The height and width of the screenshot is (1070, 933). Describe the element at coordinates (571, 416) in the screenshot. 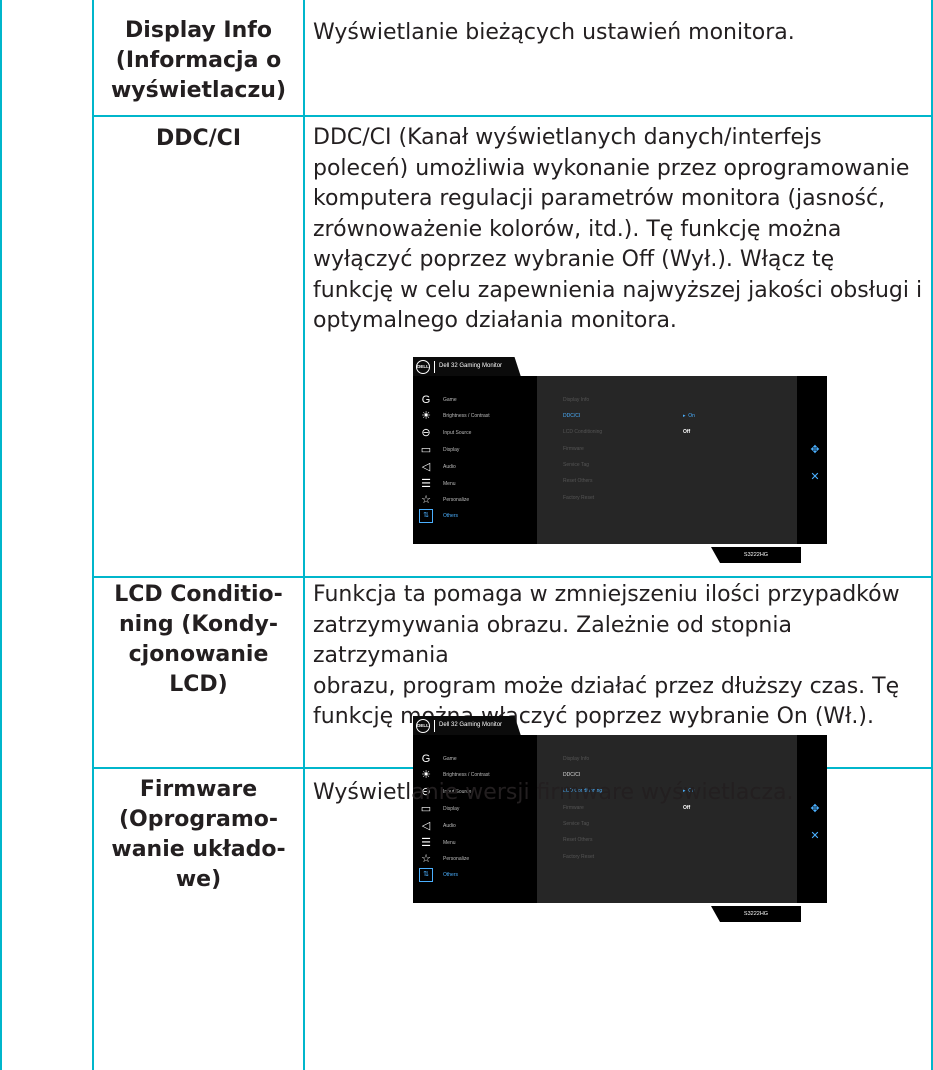

I see `osd-submenu-ddc-ci: DDC/CI` at that location.